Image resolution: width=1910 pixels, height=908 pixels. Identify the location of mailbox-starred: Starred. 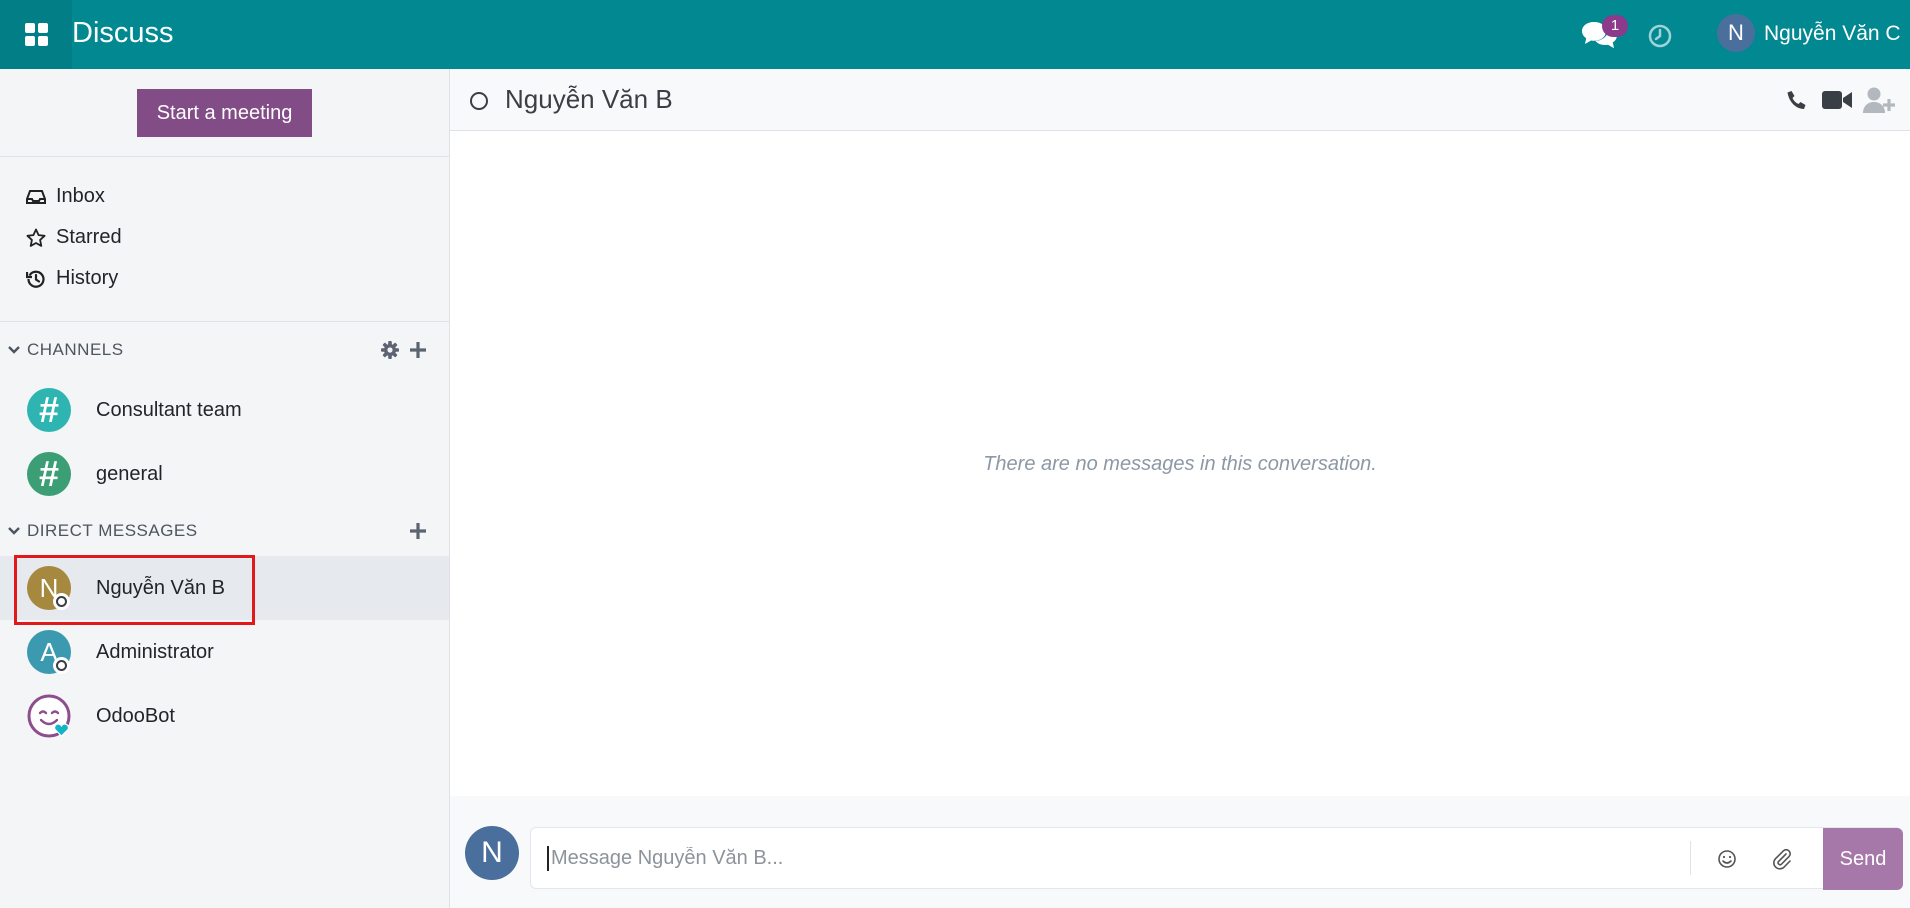
(224, 237).